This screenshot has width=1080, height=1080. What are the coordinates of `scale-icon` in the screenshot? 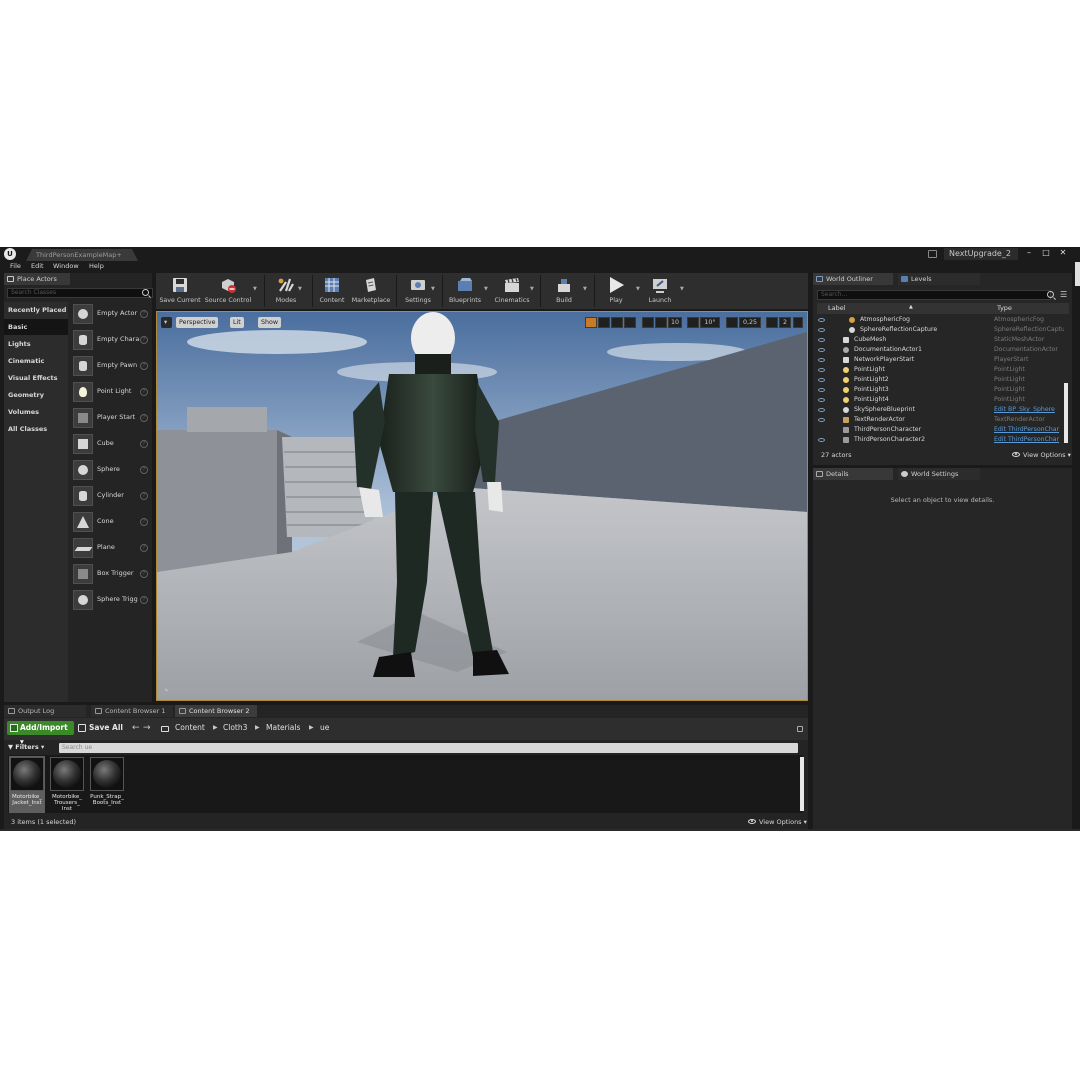 It's located at (630, 322).